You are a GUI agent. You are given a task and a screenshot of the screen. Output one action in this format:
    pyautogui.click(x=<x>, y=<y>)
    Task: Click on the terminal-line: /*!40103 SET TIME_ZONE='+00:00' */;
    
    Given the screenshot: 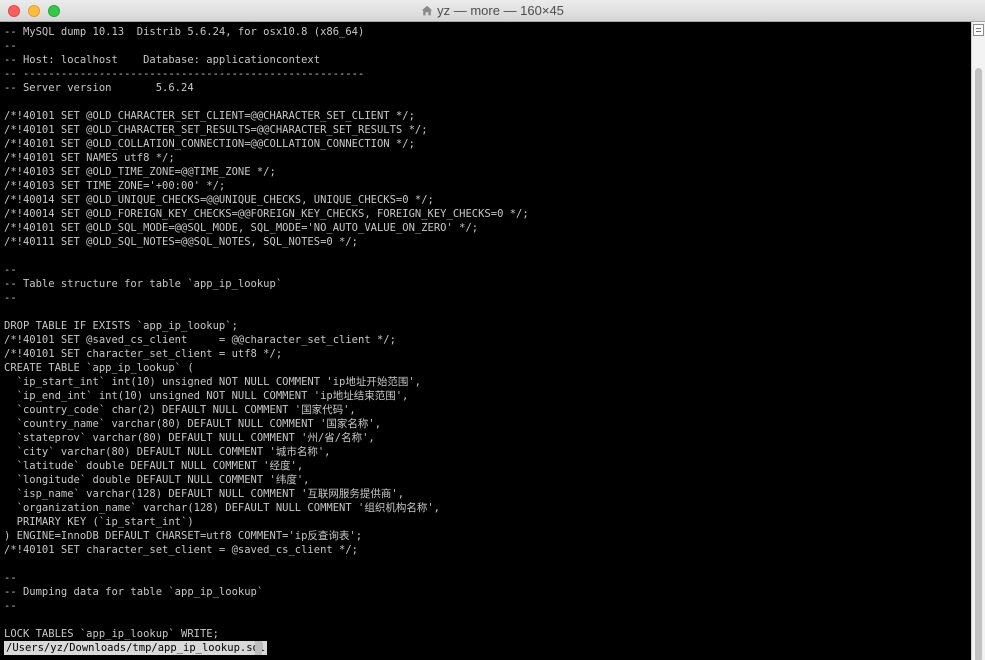 What is the action you would take?
    pyautogui.click(x=115, y=186)
    